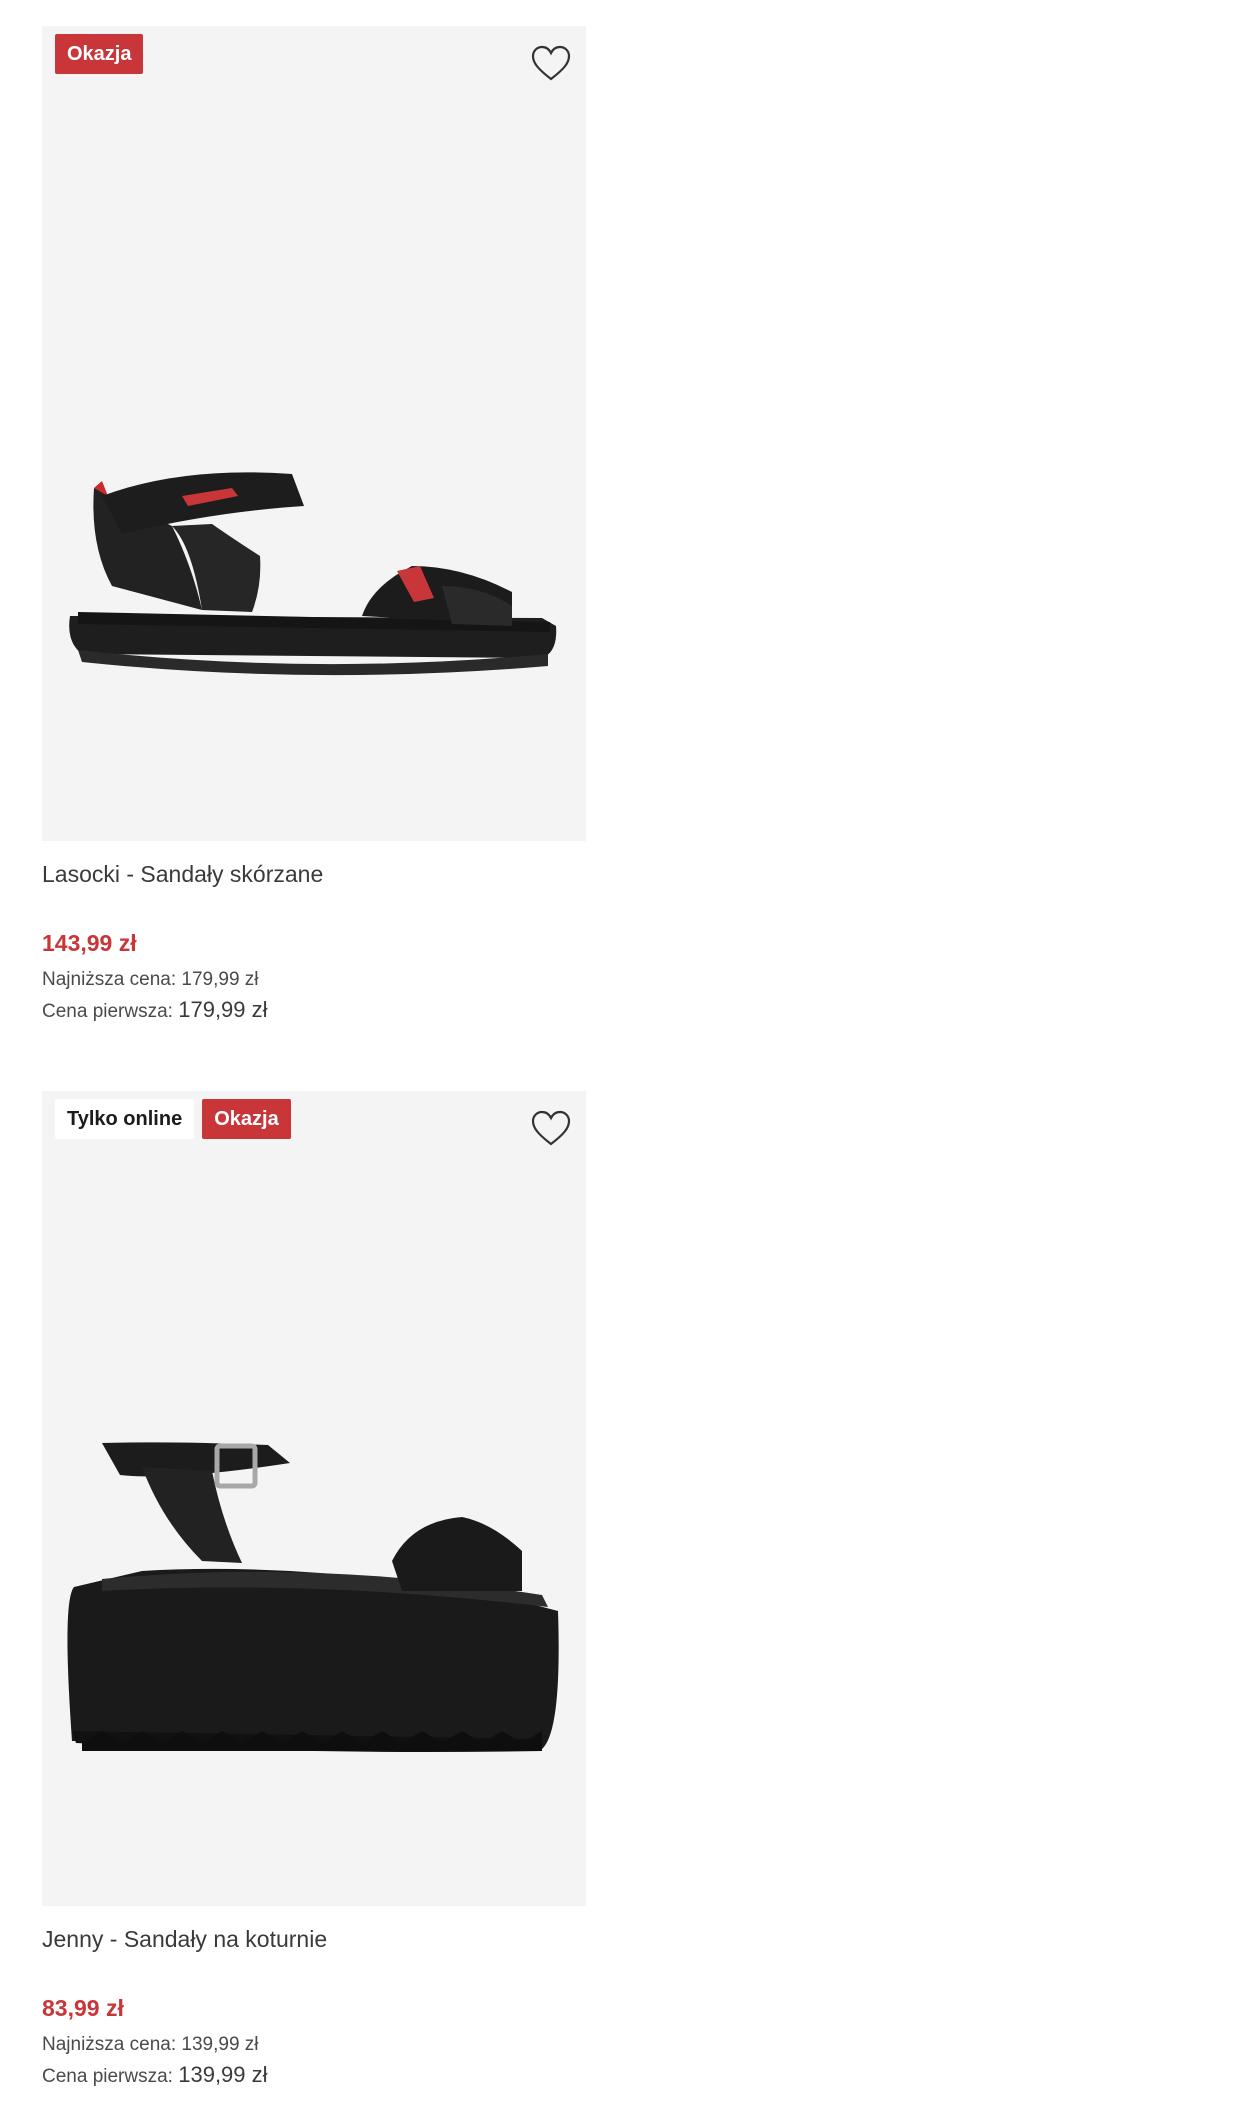  I want to click on badge-group: Okazja, so click(99, 54).